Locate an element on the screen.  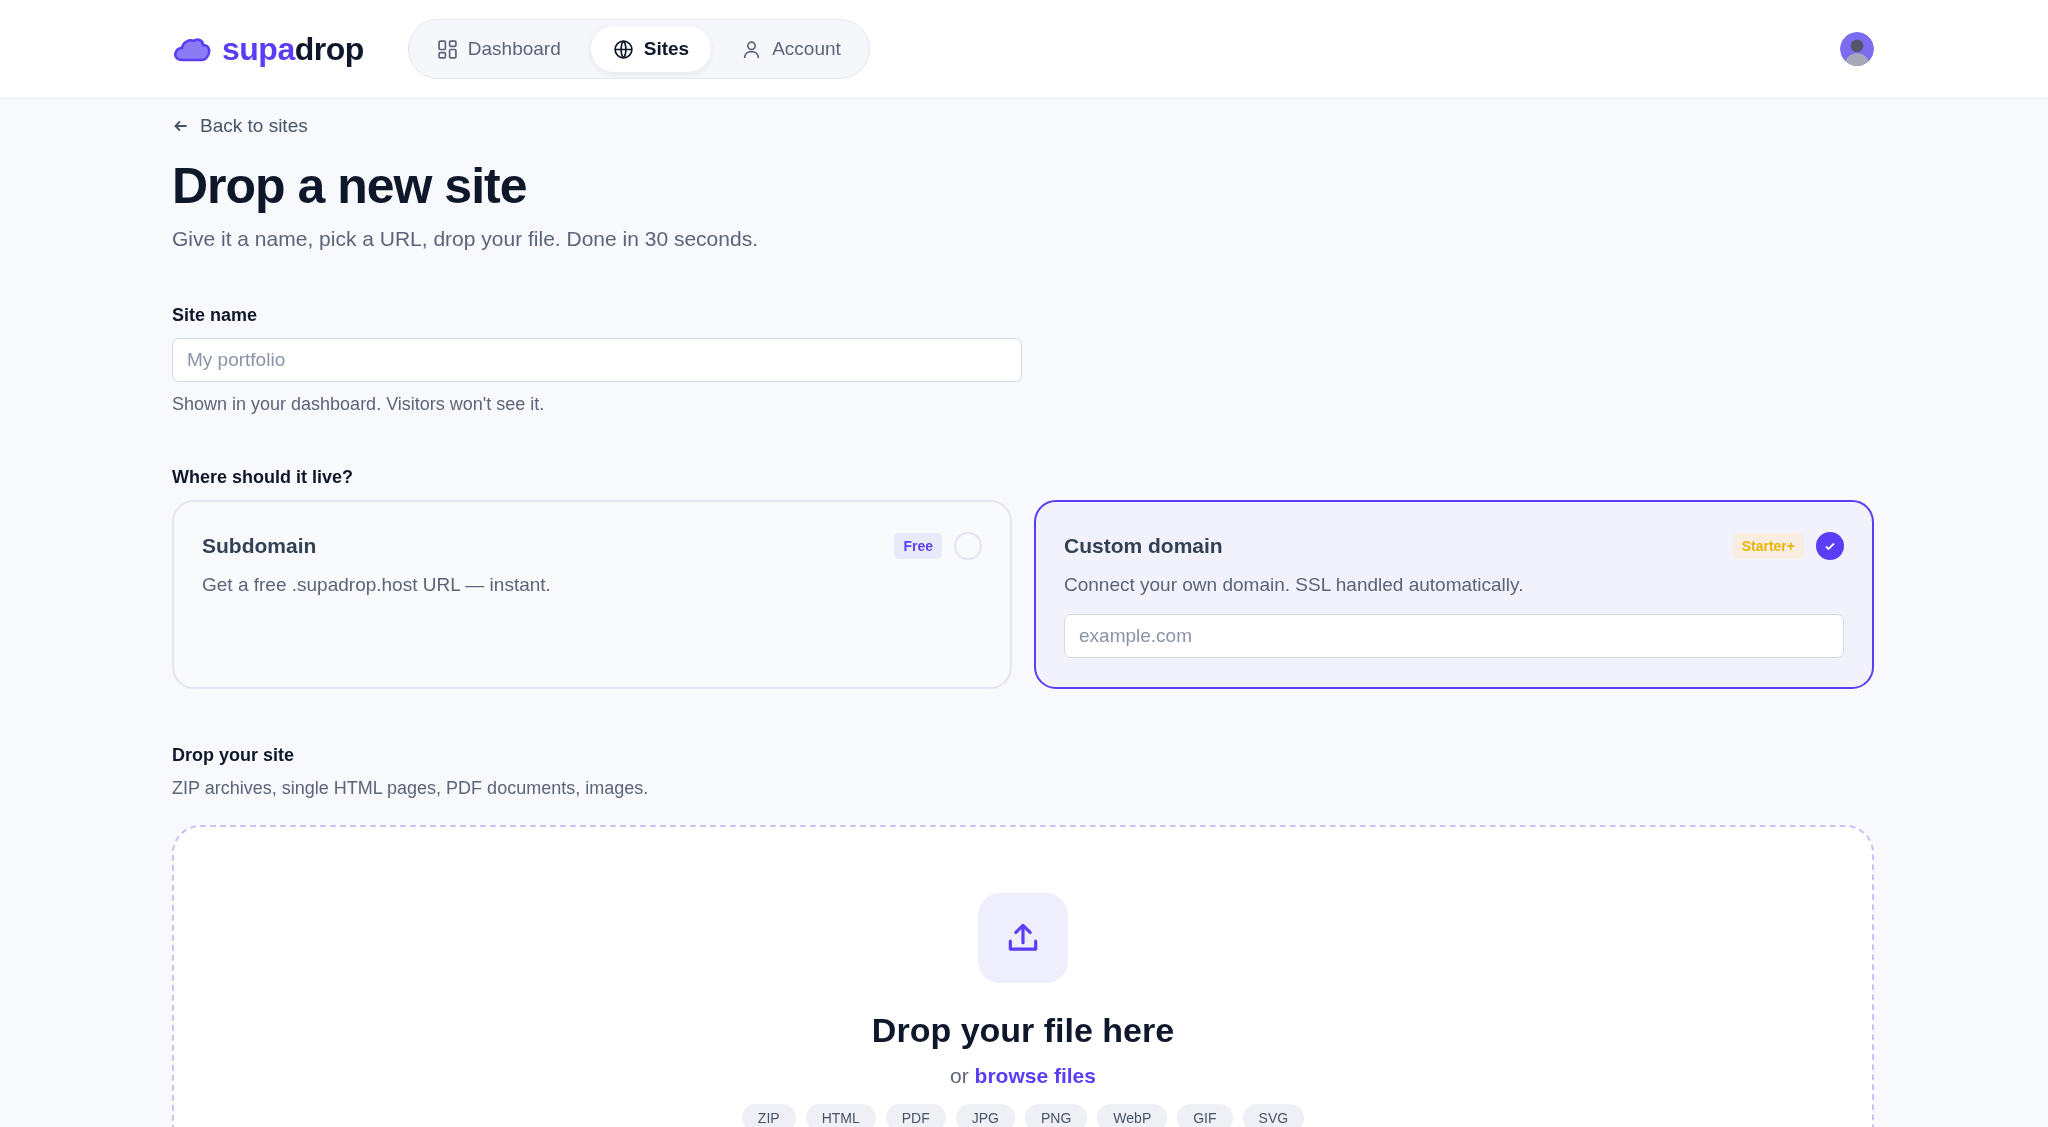
nav-tab: Account is located at coordinates (791, 49).